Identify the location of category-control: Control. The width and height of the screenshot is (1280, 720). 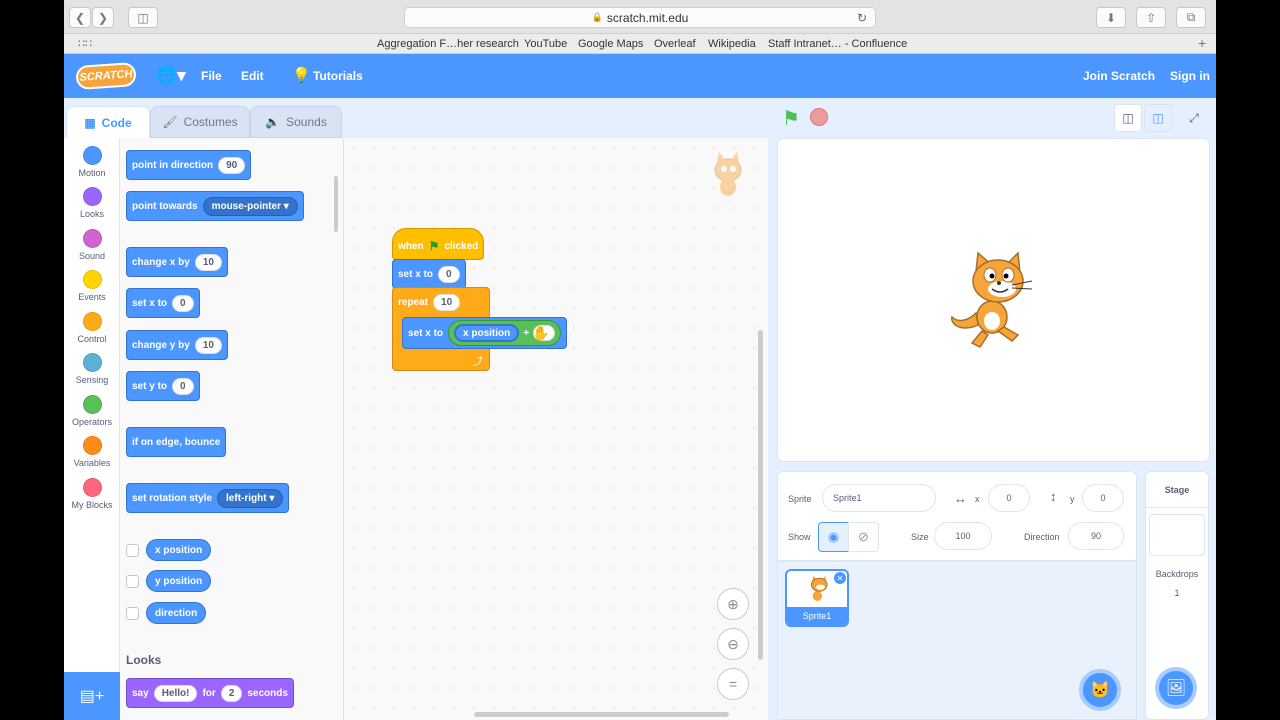
(92, 328).